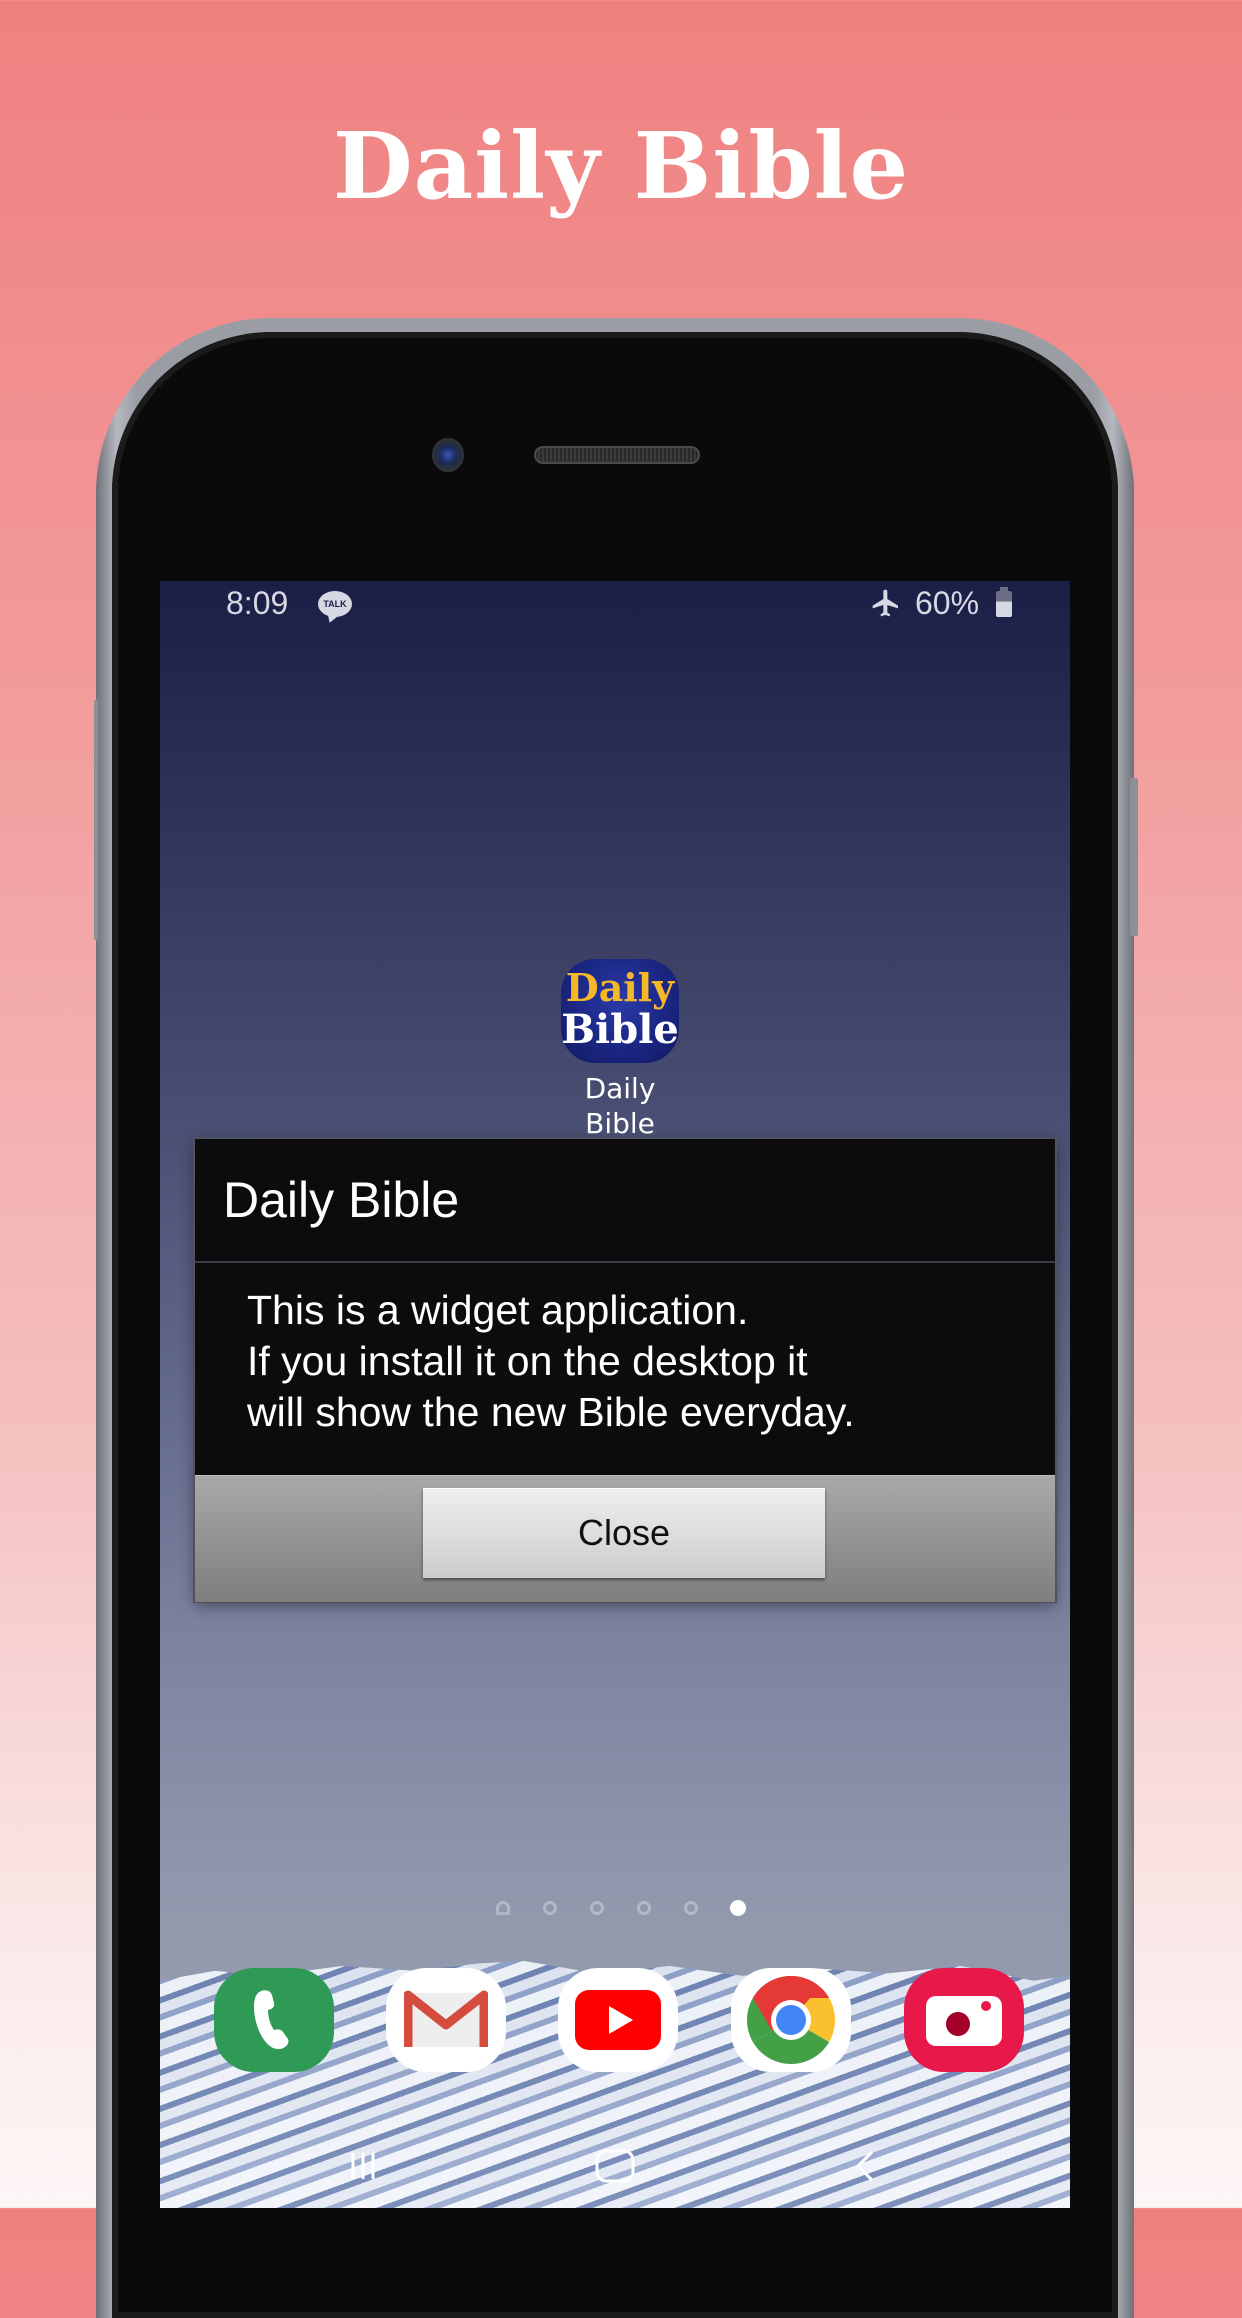 The width and height of the screenshot is (1242, 2318). I want to click on camera-app, so click(964, 2020).